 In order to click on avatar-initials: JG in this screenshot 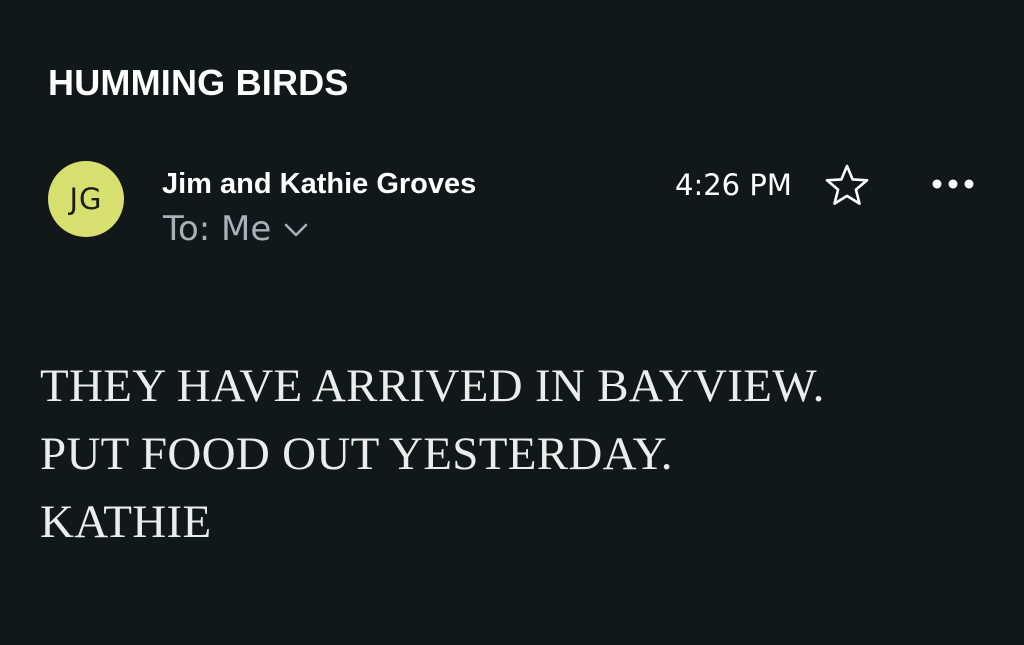, I will do `click(86, 199)`.